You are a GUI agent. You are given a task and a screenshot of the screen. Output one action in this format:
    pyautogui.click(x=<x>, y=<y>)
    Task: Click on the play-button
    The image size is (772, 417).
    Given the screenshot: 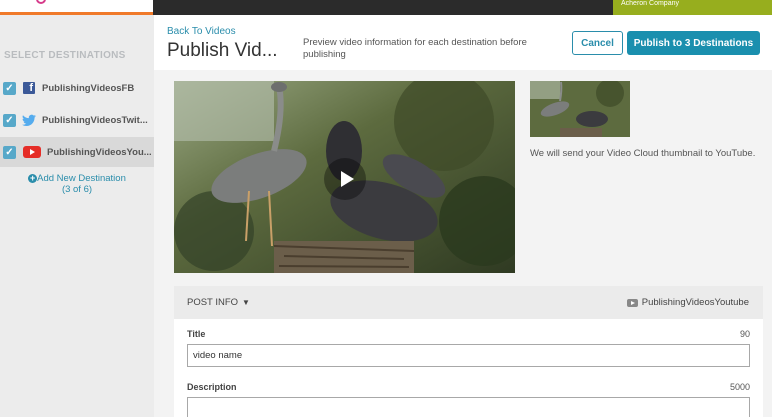 What is the action you would take?
    pyautogui.click(x=345, y=179)
    